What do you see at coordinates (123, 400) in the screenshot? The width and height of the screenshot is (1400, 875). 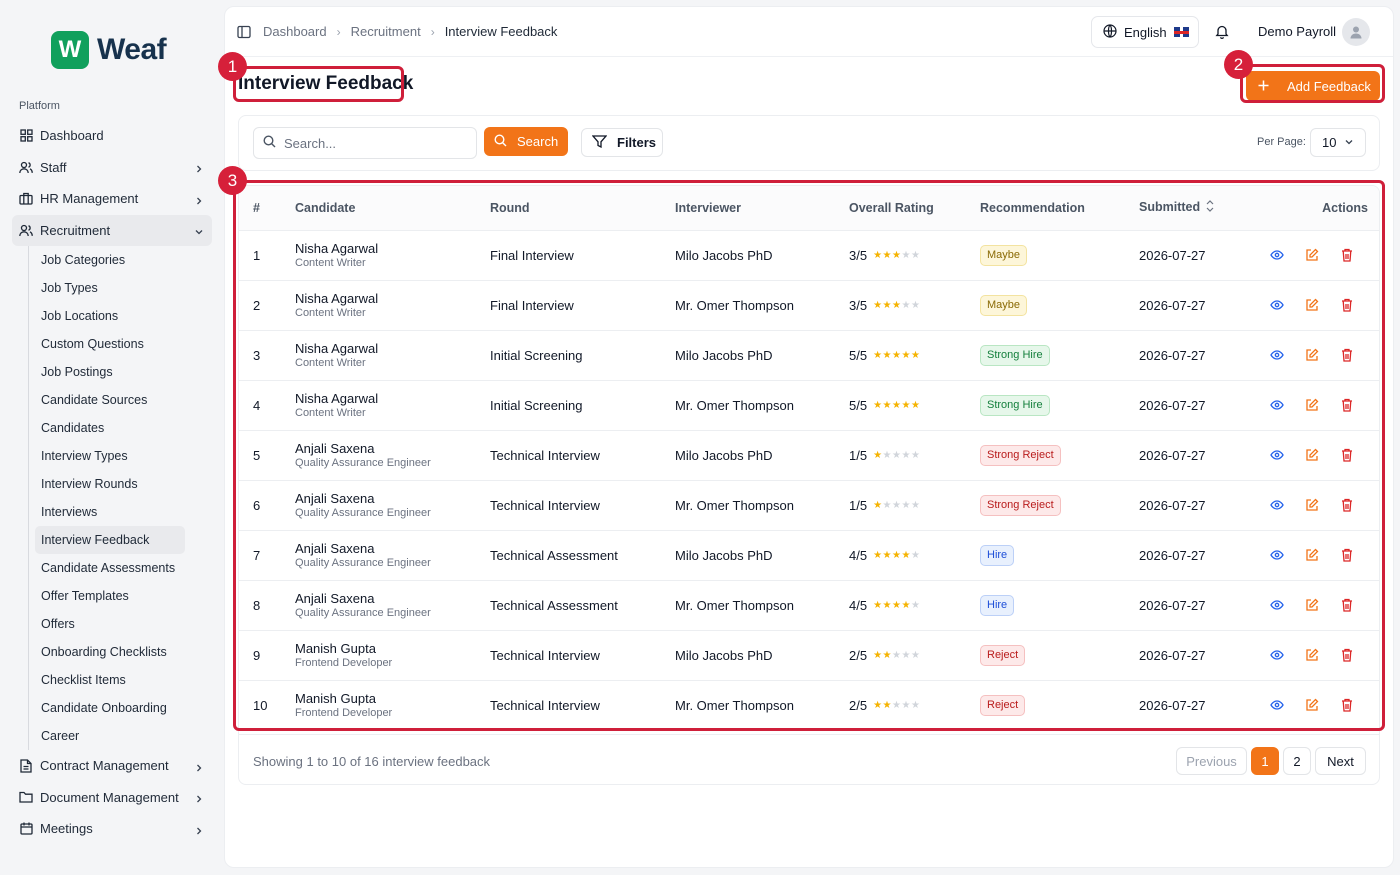 I see `sidebar-subitem-candidate-sources: Candidate Sources` at bounding box center [123, 400].